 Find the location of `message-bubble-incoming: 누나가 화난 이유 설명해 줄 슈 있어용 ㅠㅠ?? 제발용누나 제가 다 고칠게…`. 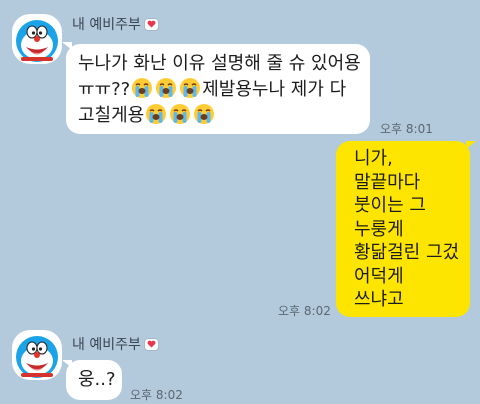

message-bubble-incoming: 누나가 화난 이유 설명해 줄 슈 있어용 ㅠㅠ?? 제발용누나 제가 다 고칠게… is located at coordinates (218, 89).